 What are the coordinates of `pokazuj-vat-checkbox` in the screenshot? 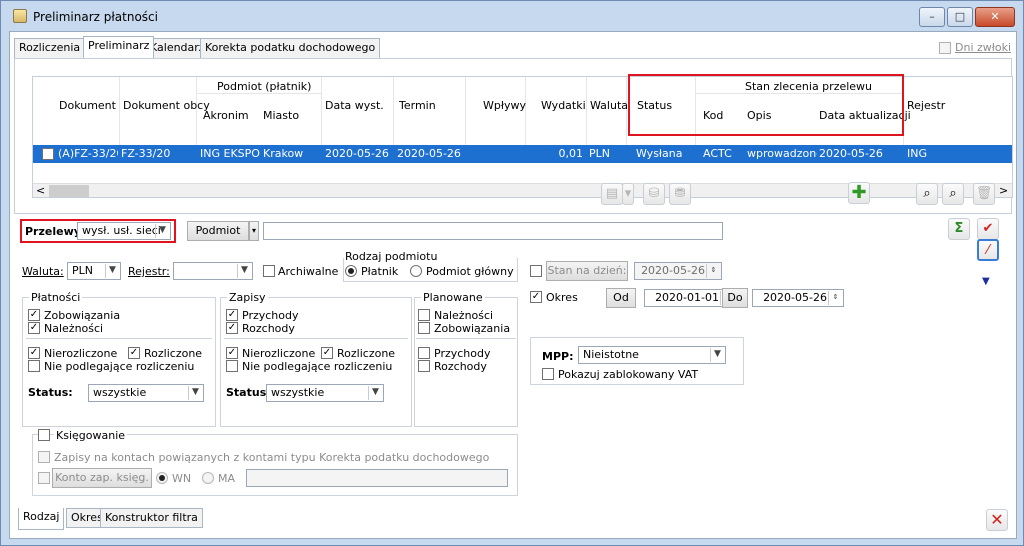 It's located at (548, 374).